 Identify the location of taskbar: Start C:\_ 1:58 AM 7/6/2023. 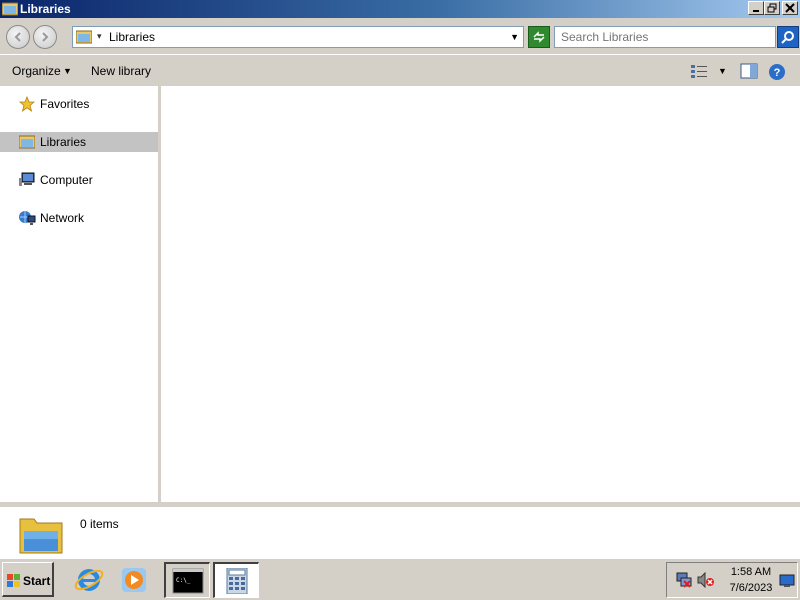
(400, 579).